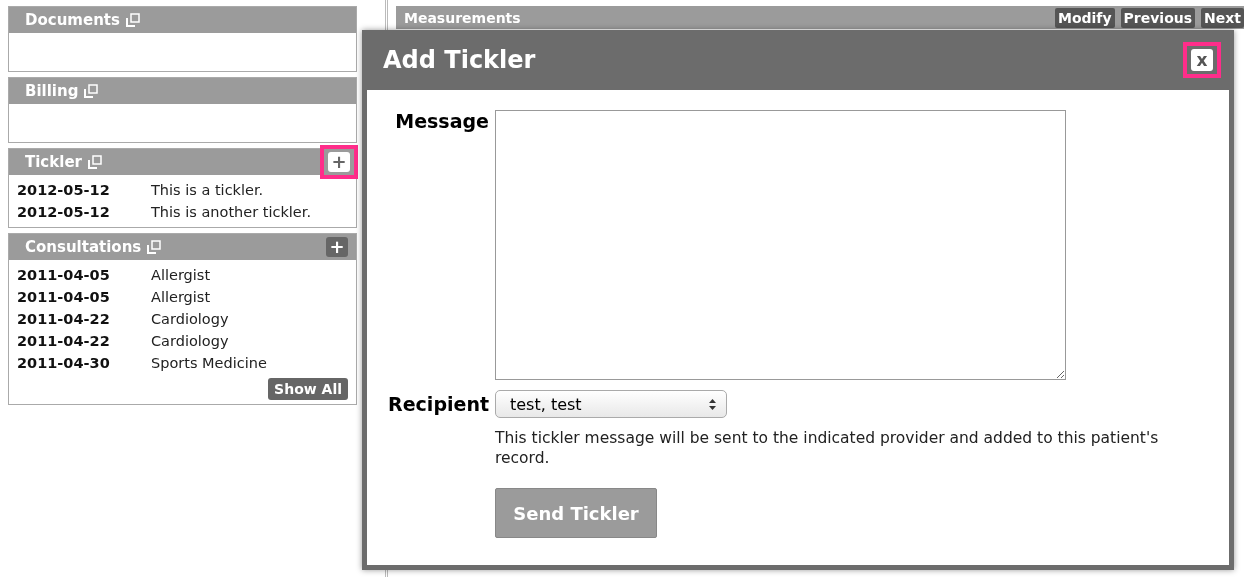 The width and height of the screenshot is (1244, 577). Describe the element at coordinates (209, 363) in the screenshot. I see `row-text: Sports Medicine` at that location.